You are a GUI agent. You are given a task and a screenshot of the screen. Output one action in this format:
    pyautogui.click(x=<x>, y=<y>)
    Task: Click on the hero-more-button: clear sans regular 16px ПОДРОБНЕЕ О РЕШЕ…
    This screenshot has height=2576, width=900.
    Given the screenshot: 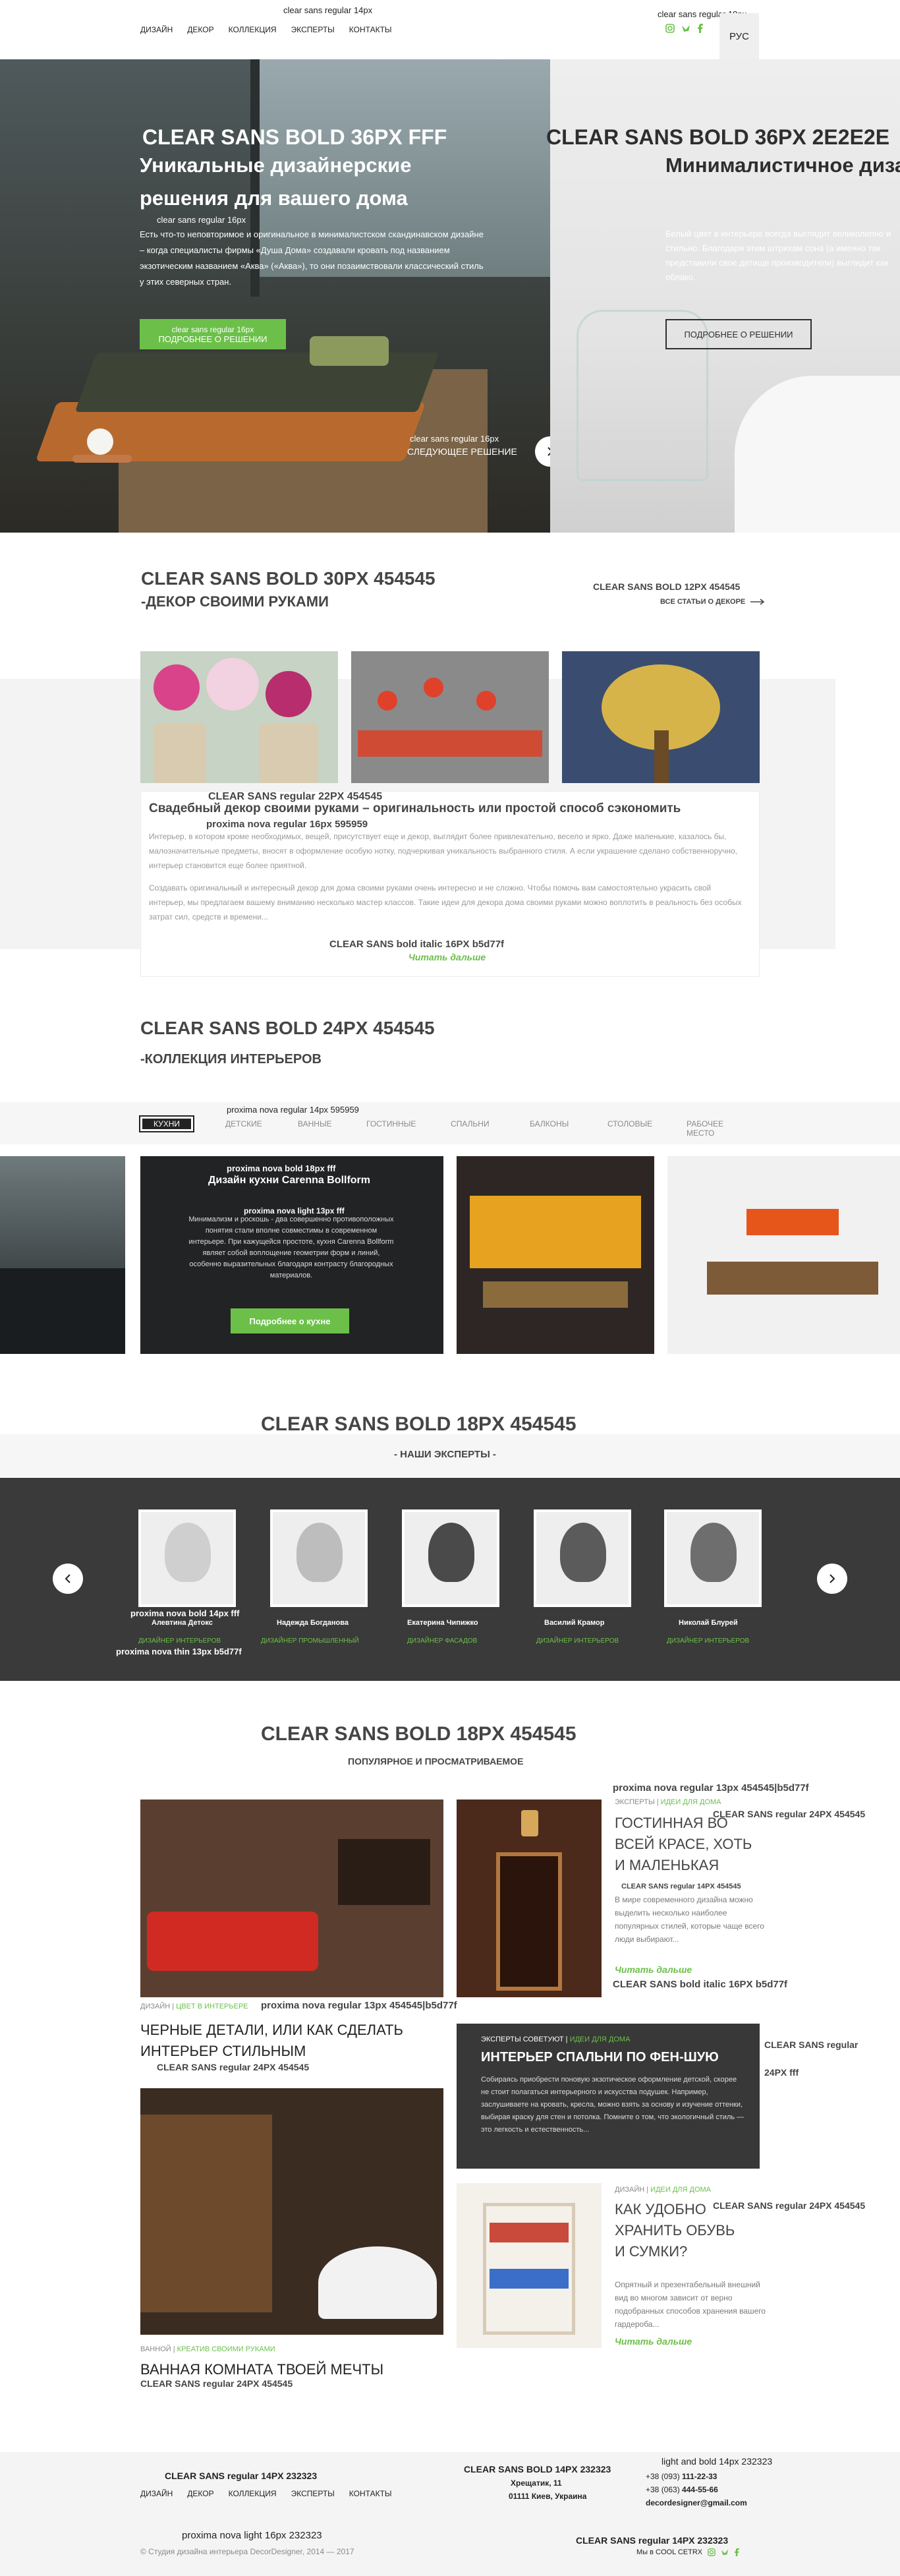 What is the action you would take?
    pyautogui.click(x=213, y=334)
    